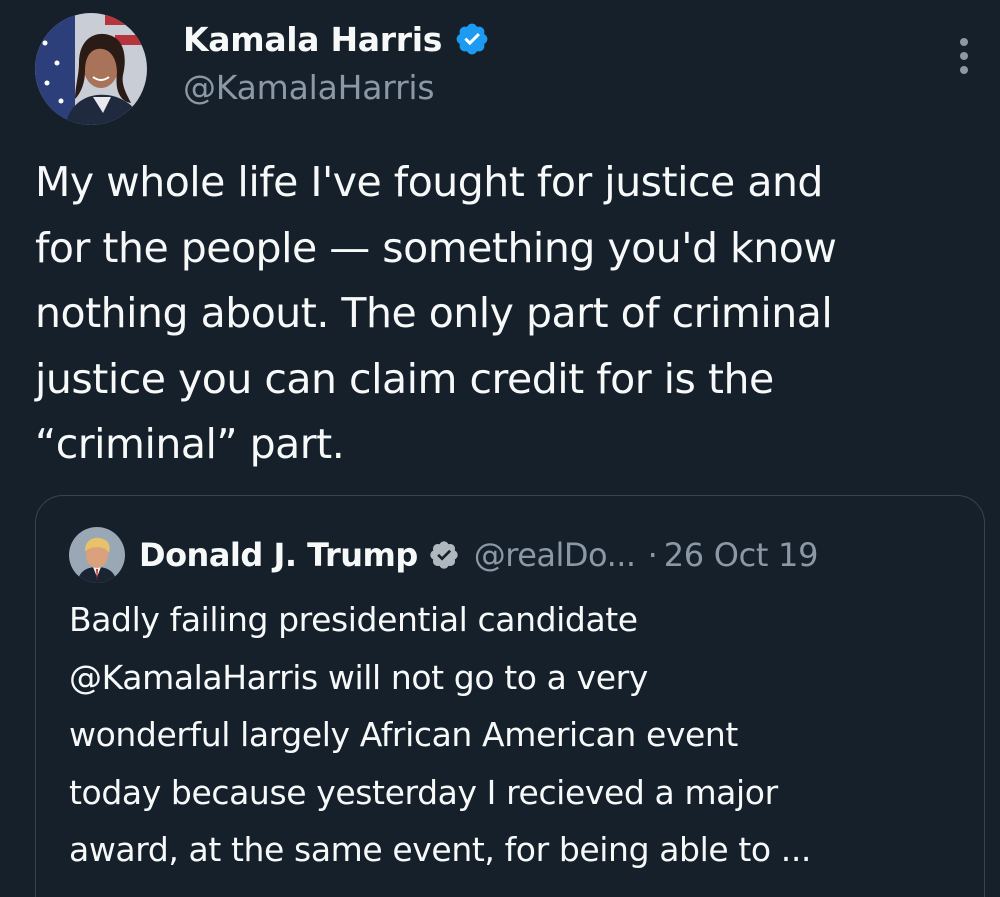 This screenshot has height=897, width=1000. I want to click on author-name-row: Kamala Harris, so click(336, 39).